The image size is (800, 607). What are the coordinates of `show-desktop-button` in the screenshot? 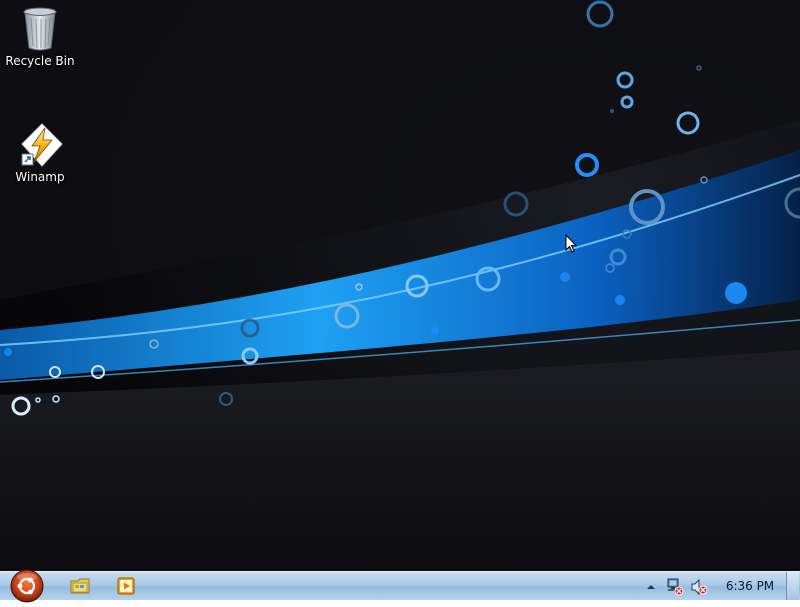 It's located at (792, 586).